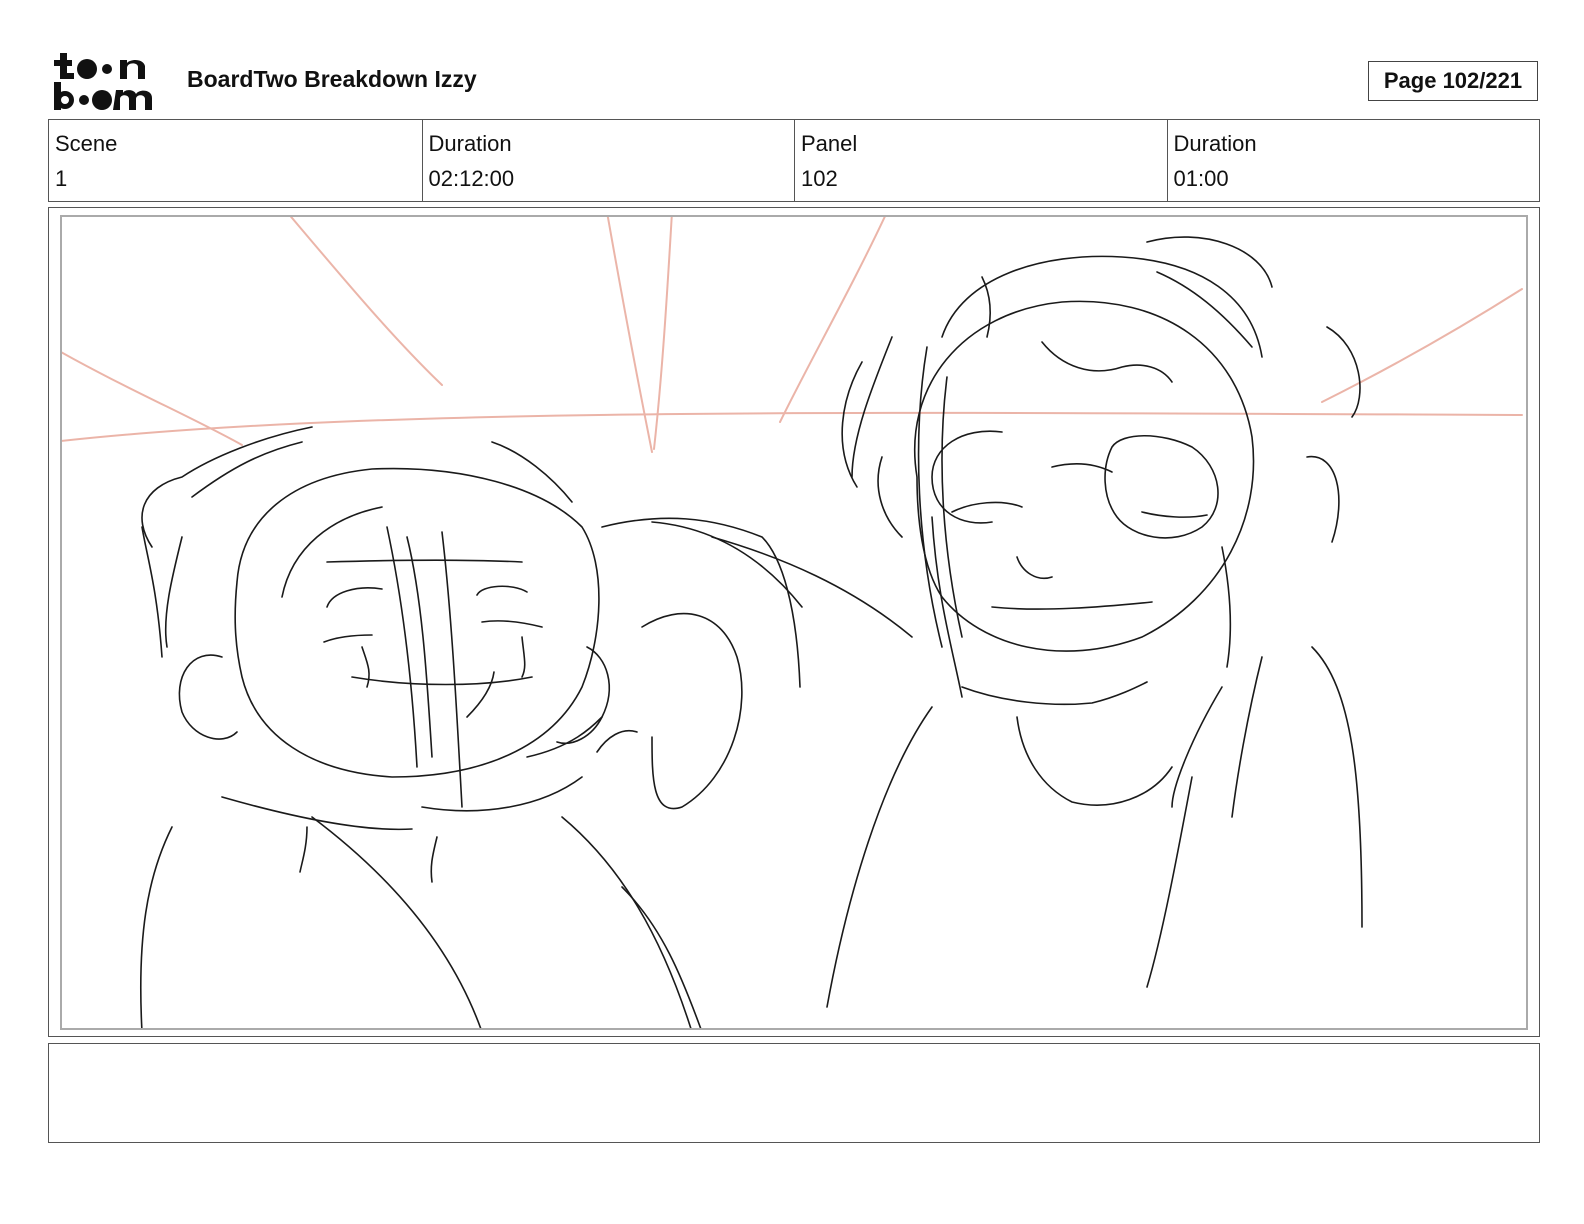 Image resolution: width=1584 pixels, height=1224 pixels. What do you see at coordinates (86, 143) in the screenshot?
I see `scene-label: Scene` at bounding box center [86, 143].